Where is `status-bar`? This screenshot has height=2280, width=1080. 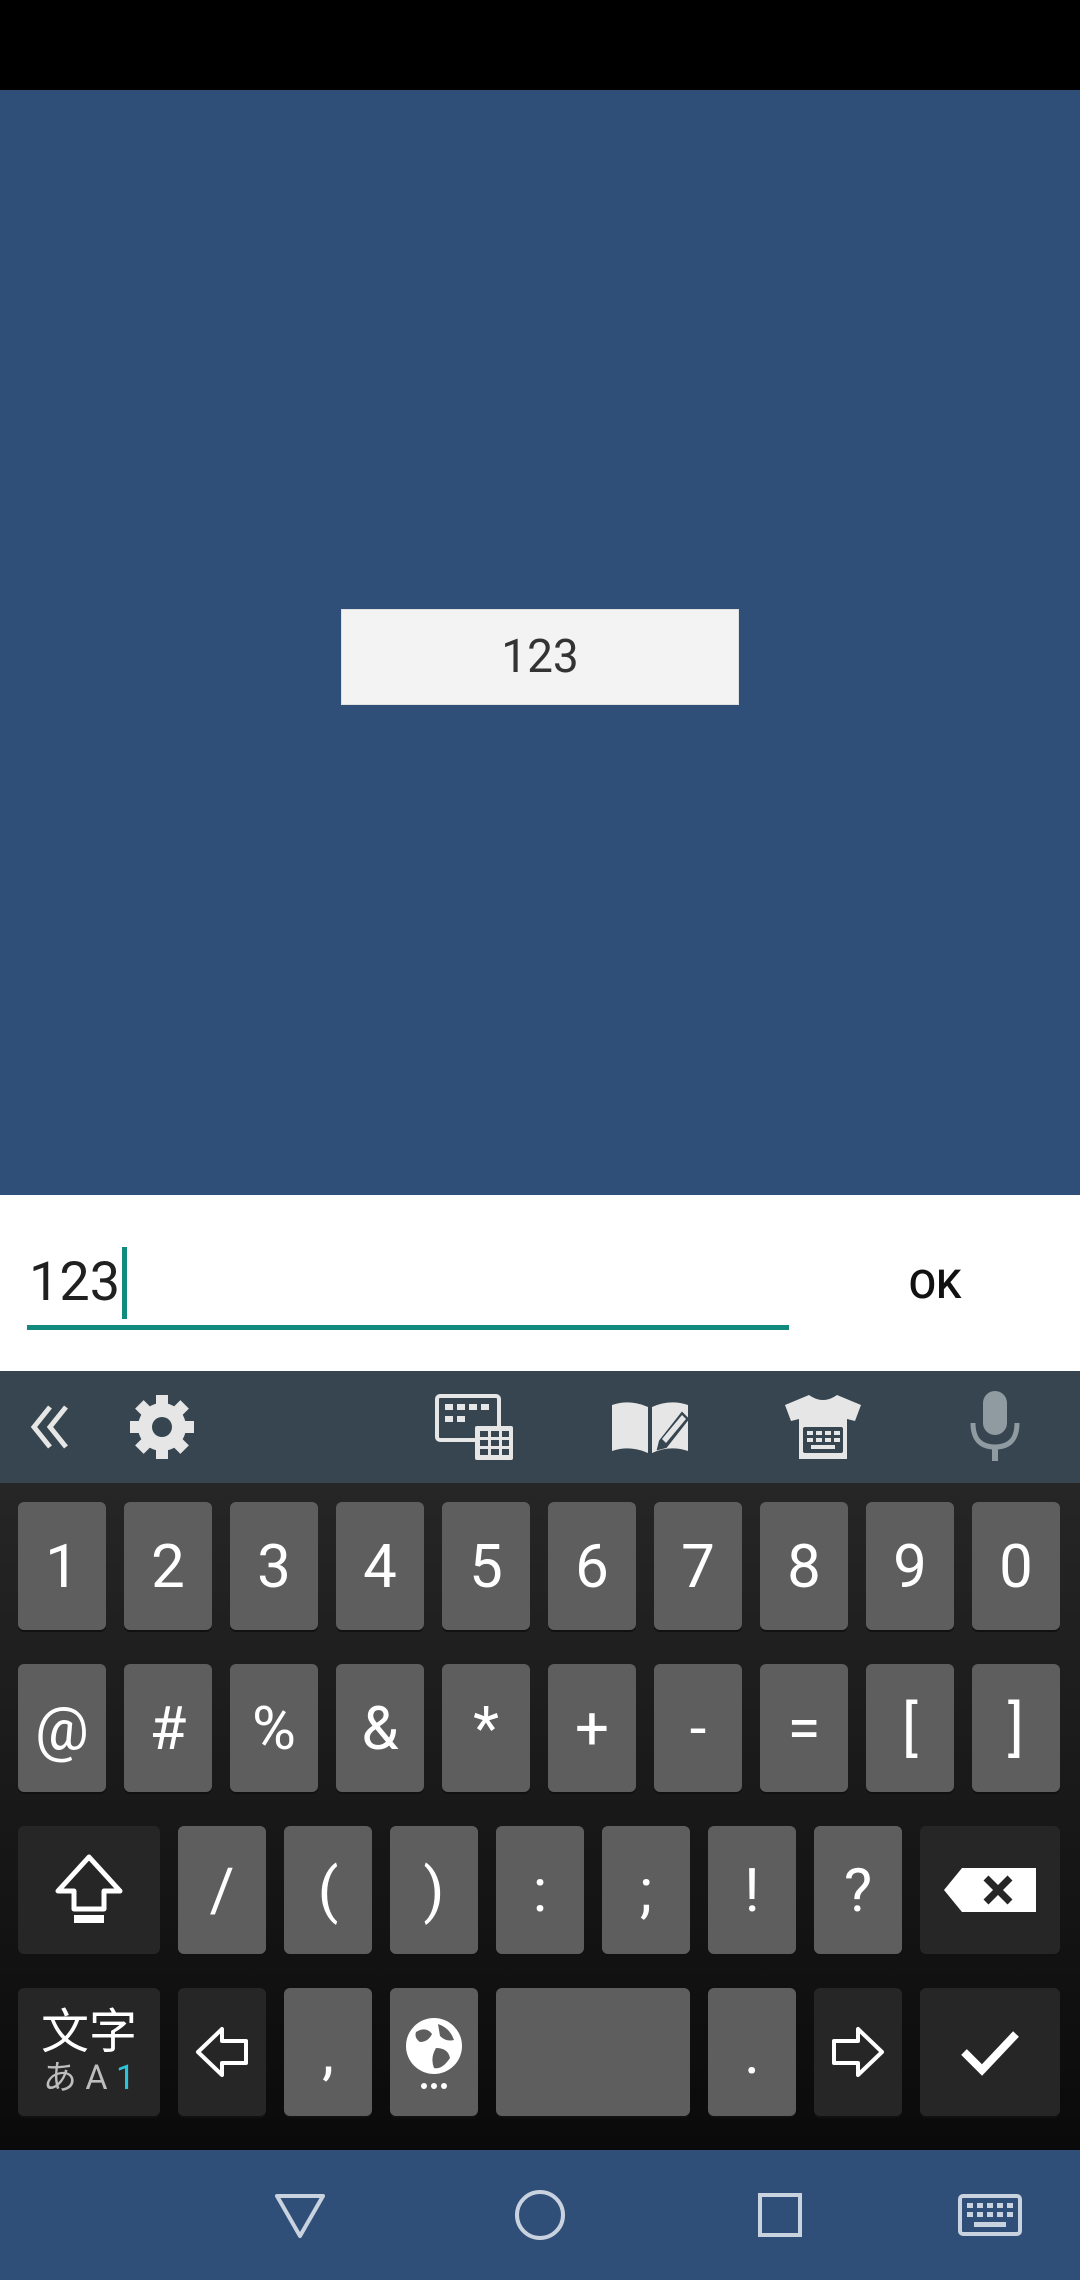
status-bar is located at coordinates (540, 45).